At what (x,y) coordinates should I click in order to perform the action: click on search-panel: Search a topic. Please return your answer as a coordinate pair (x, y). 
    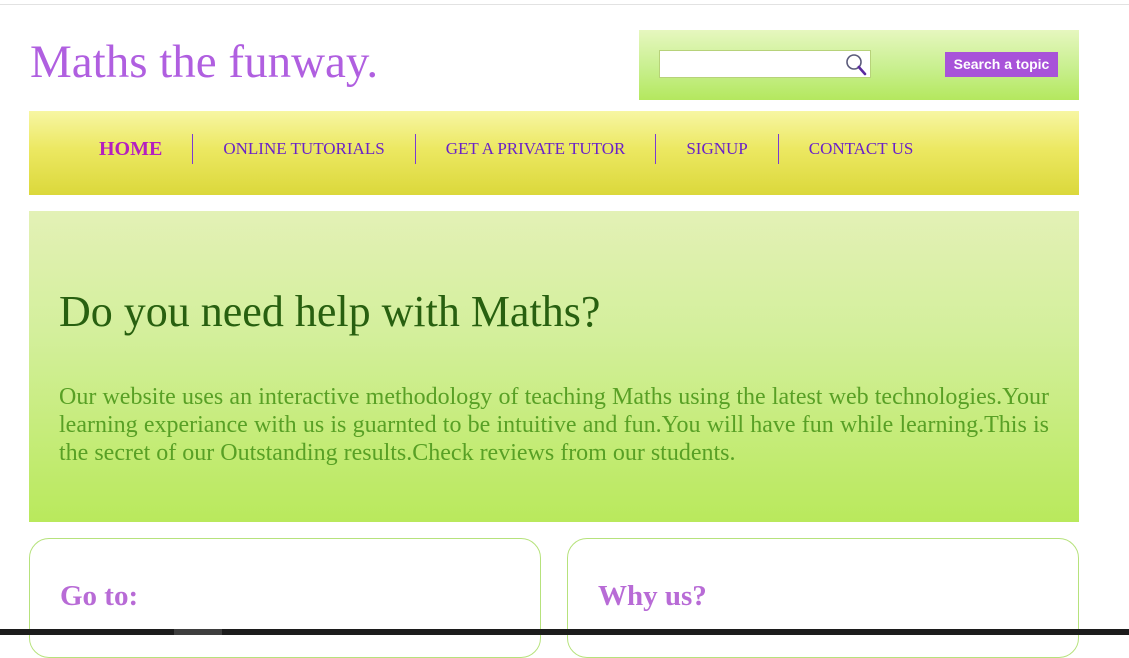
    Looking at the image, I should click on (859, 65).